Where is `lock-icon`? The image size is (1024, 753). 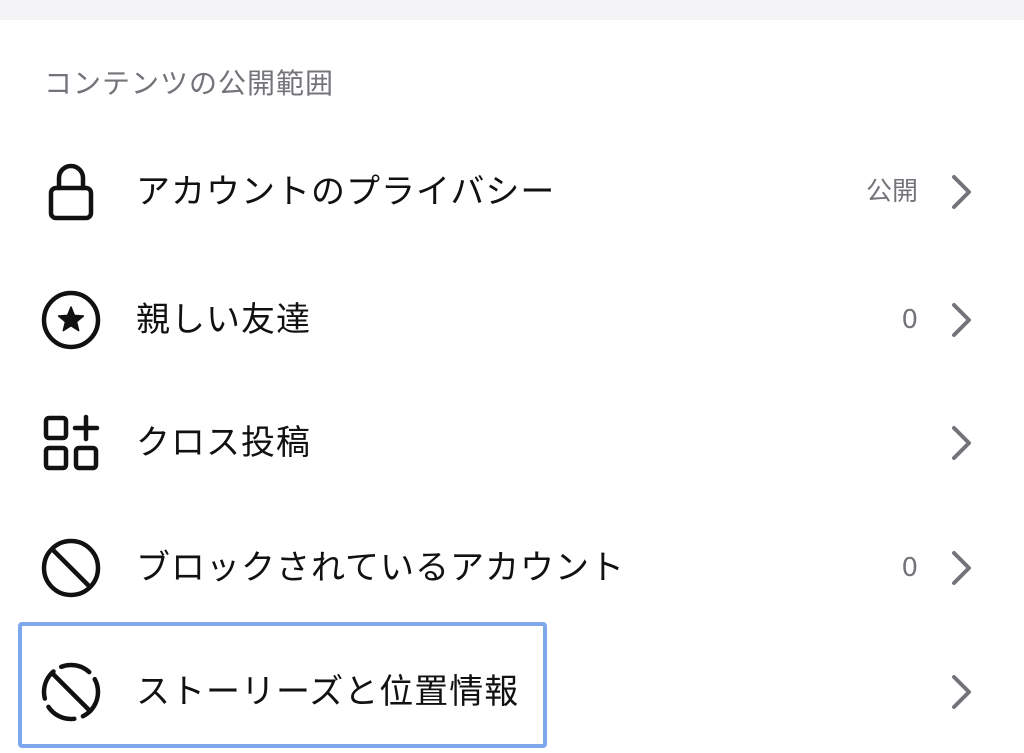
lock-icon is located at coordinates (71, 192).